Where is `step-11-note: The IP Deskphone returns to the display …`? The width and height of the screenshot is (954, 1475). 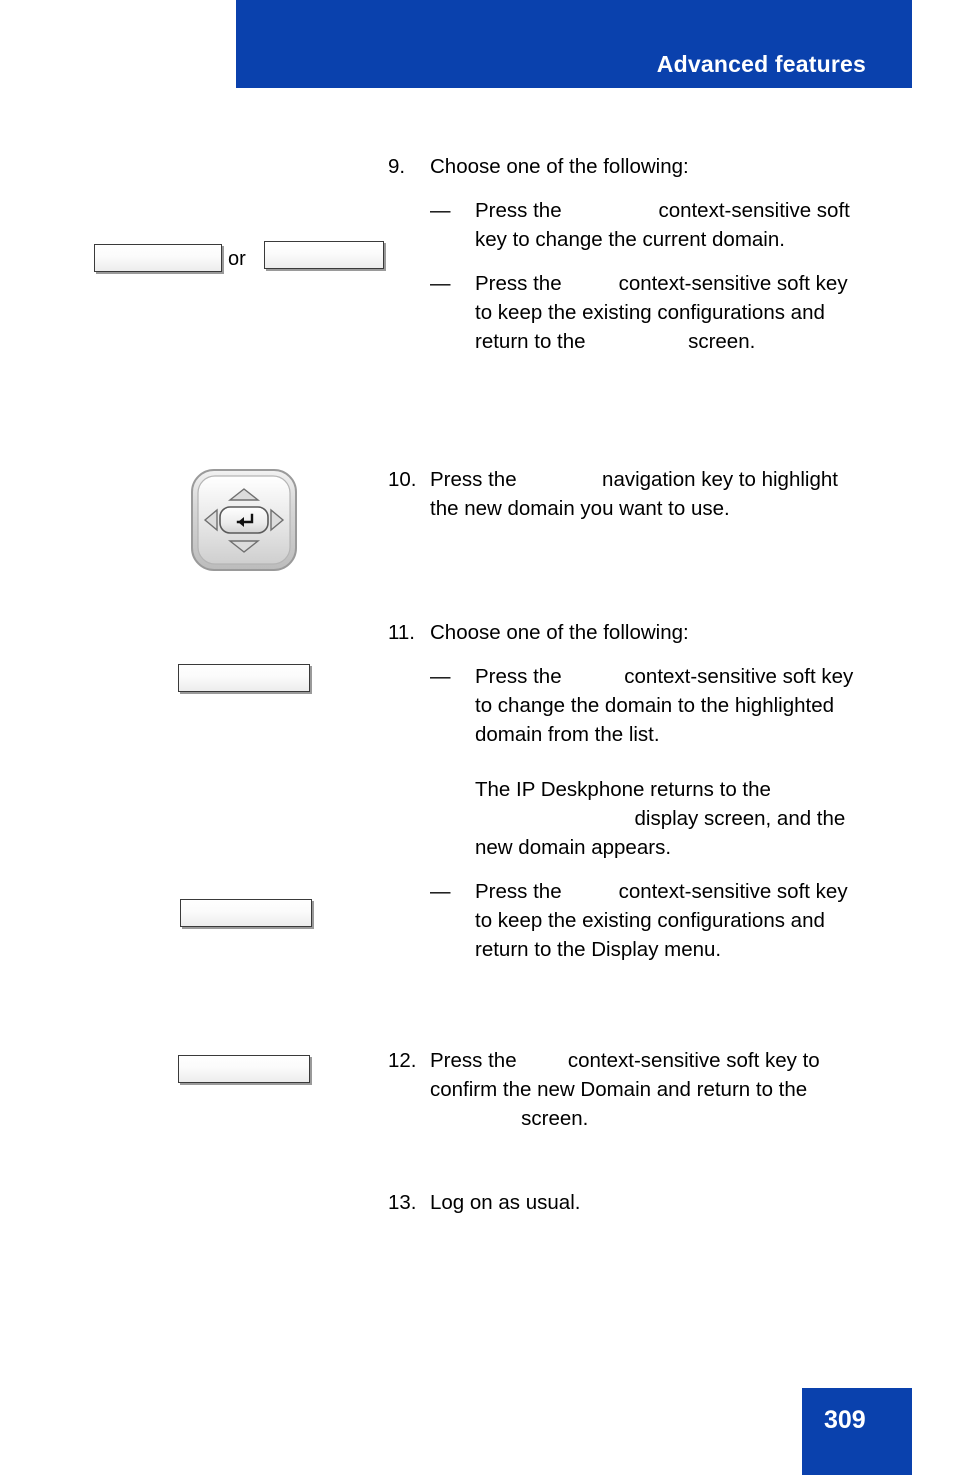 step-11-note: The IP Deskphone returns to the display … is located at coordinates (666, 818).